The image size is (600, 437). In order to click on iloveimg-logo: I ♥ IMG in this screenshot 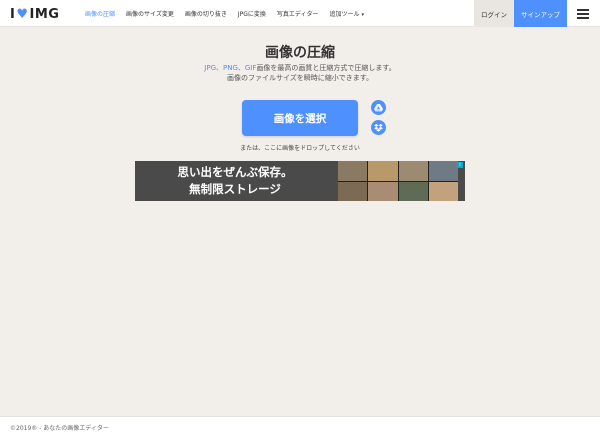, I will do `click(34, 14)`.